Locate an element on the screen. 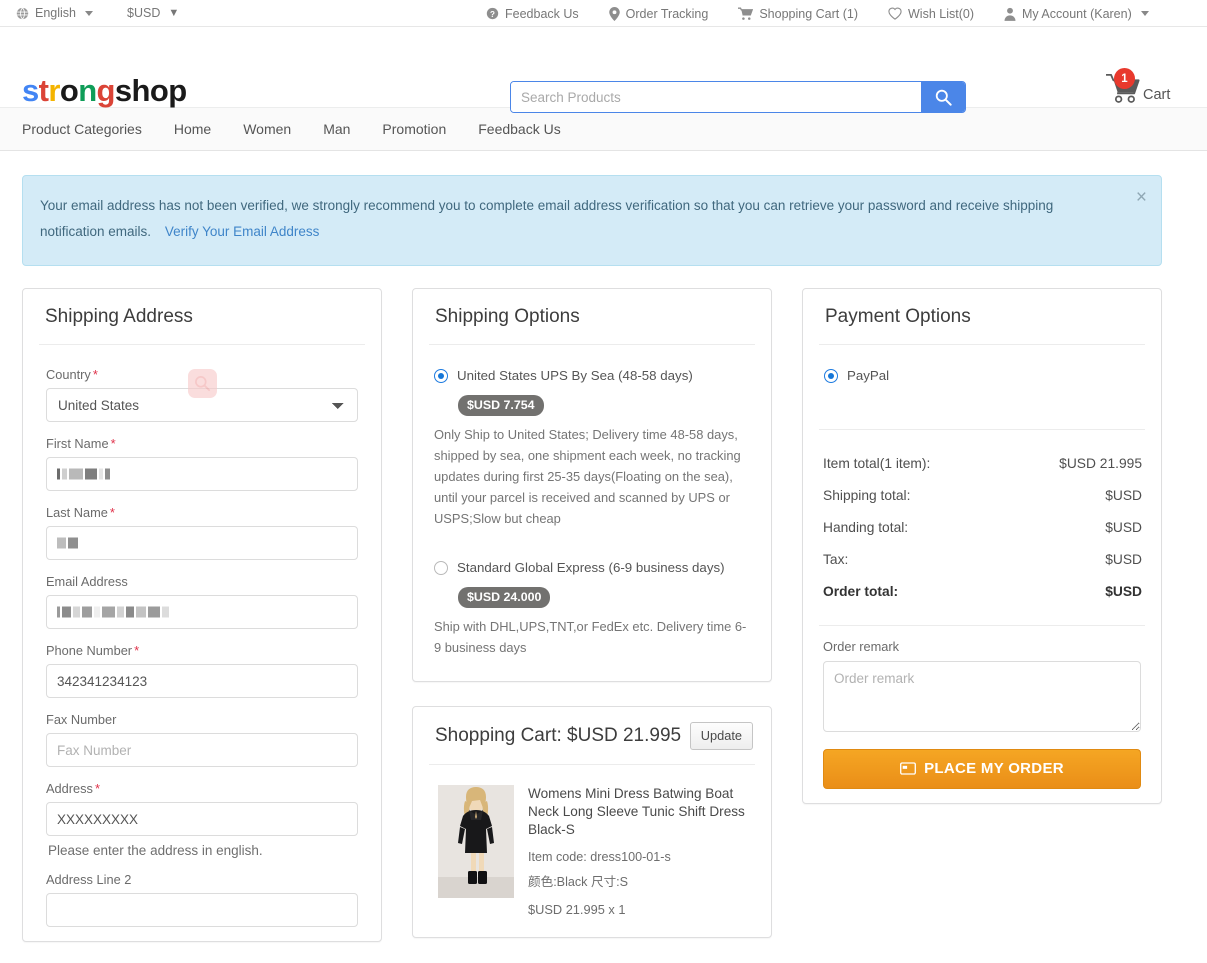 The height and width of the screenshot is (963, 1207). address-hint: Please enter the address in english. is located at coordinates (155, 850).